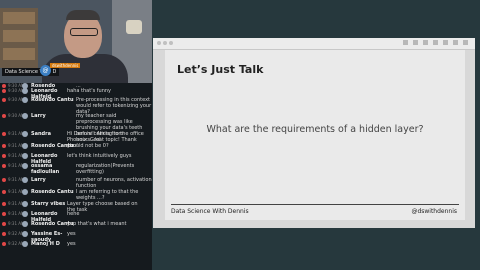 The height and width of the screenshot is (270, 480). I want to click on message-user: ossama fadloullan, so click(53, 169).